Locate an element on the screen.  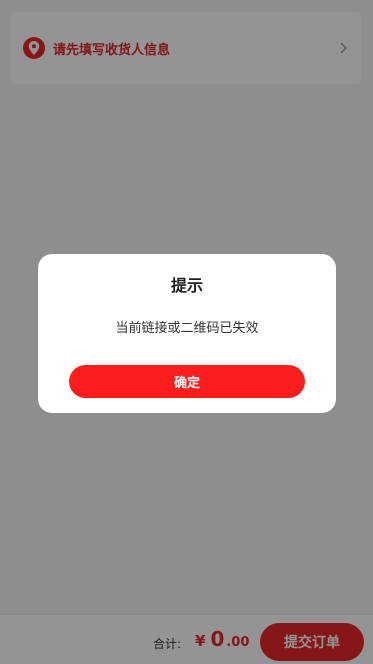
dialog-message: 当前链接或二维码已失效 is located at coordinates (187, 328).